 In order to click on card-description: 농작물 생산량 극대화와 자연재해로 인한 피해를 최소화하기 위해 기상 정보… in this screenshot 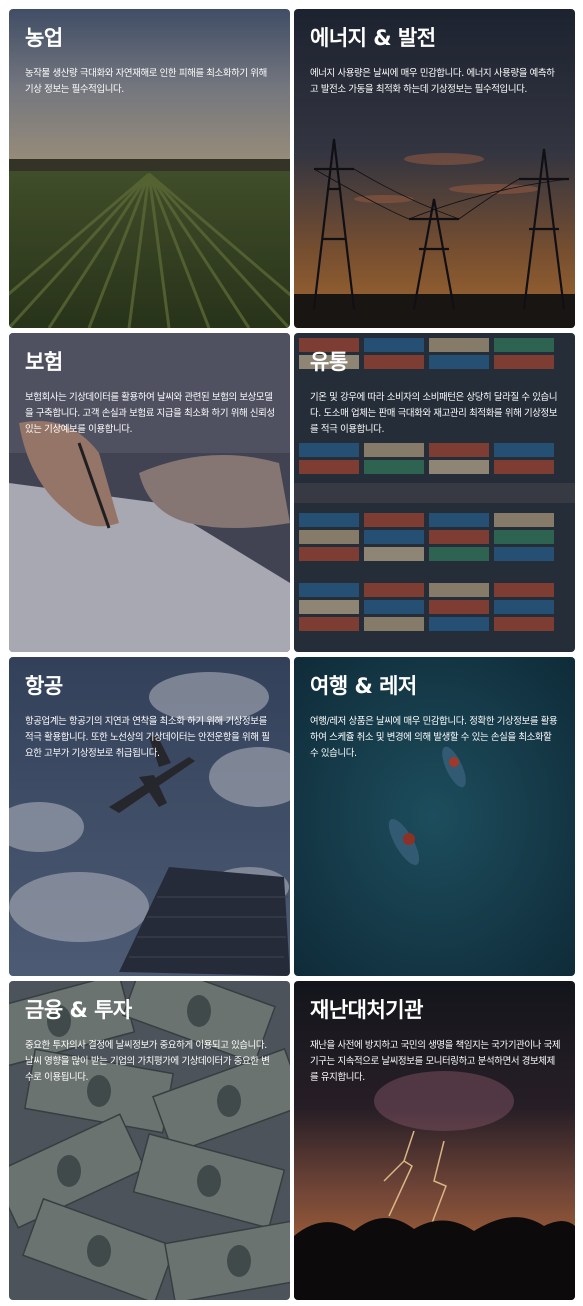, I will do `click(146, 81)`.